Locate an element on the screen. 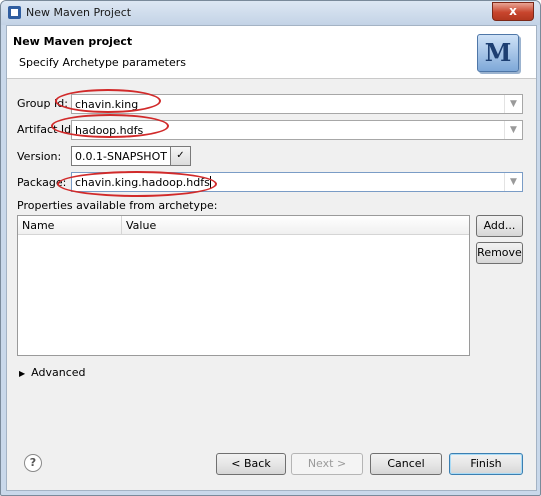 The height and width of the screenshot is (496, 541). back-button: < Back is located at coordinates (251, 464).